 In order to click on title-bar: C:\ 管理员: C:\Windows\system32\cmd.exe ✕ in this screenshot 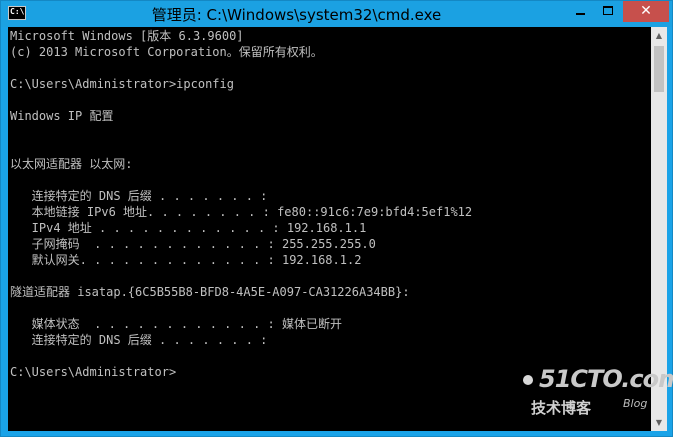, I will do `click(336, 14)`.